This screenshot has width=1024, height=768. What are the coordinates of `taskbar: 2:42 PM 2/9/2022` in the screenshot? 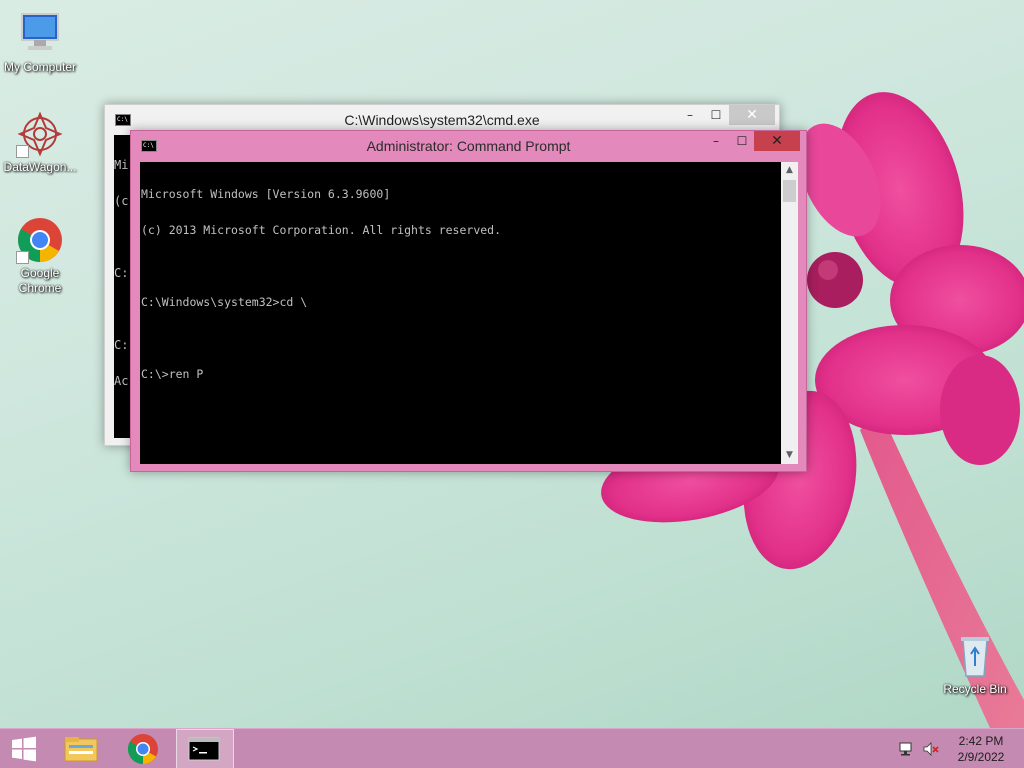 It's located at (512, 748).